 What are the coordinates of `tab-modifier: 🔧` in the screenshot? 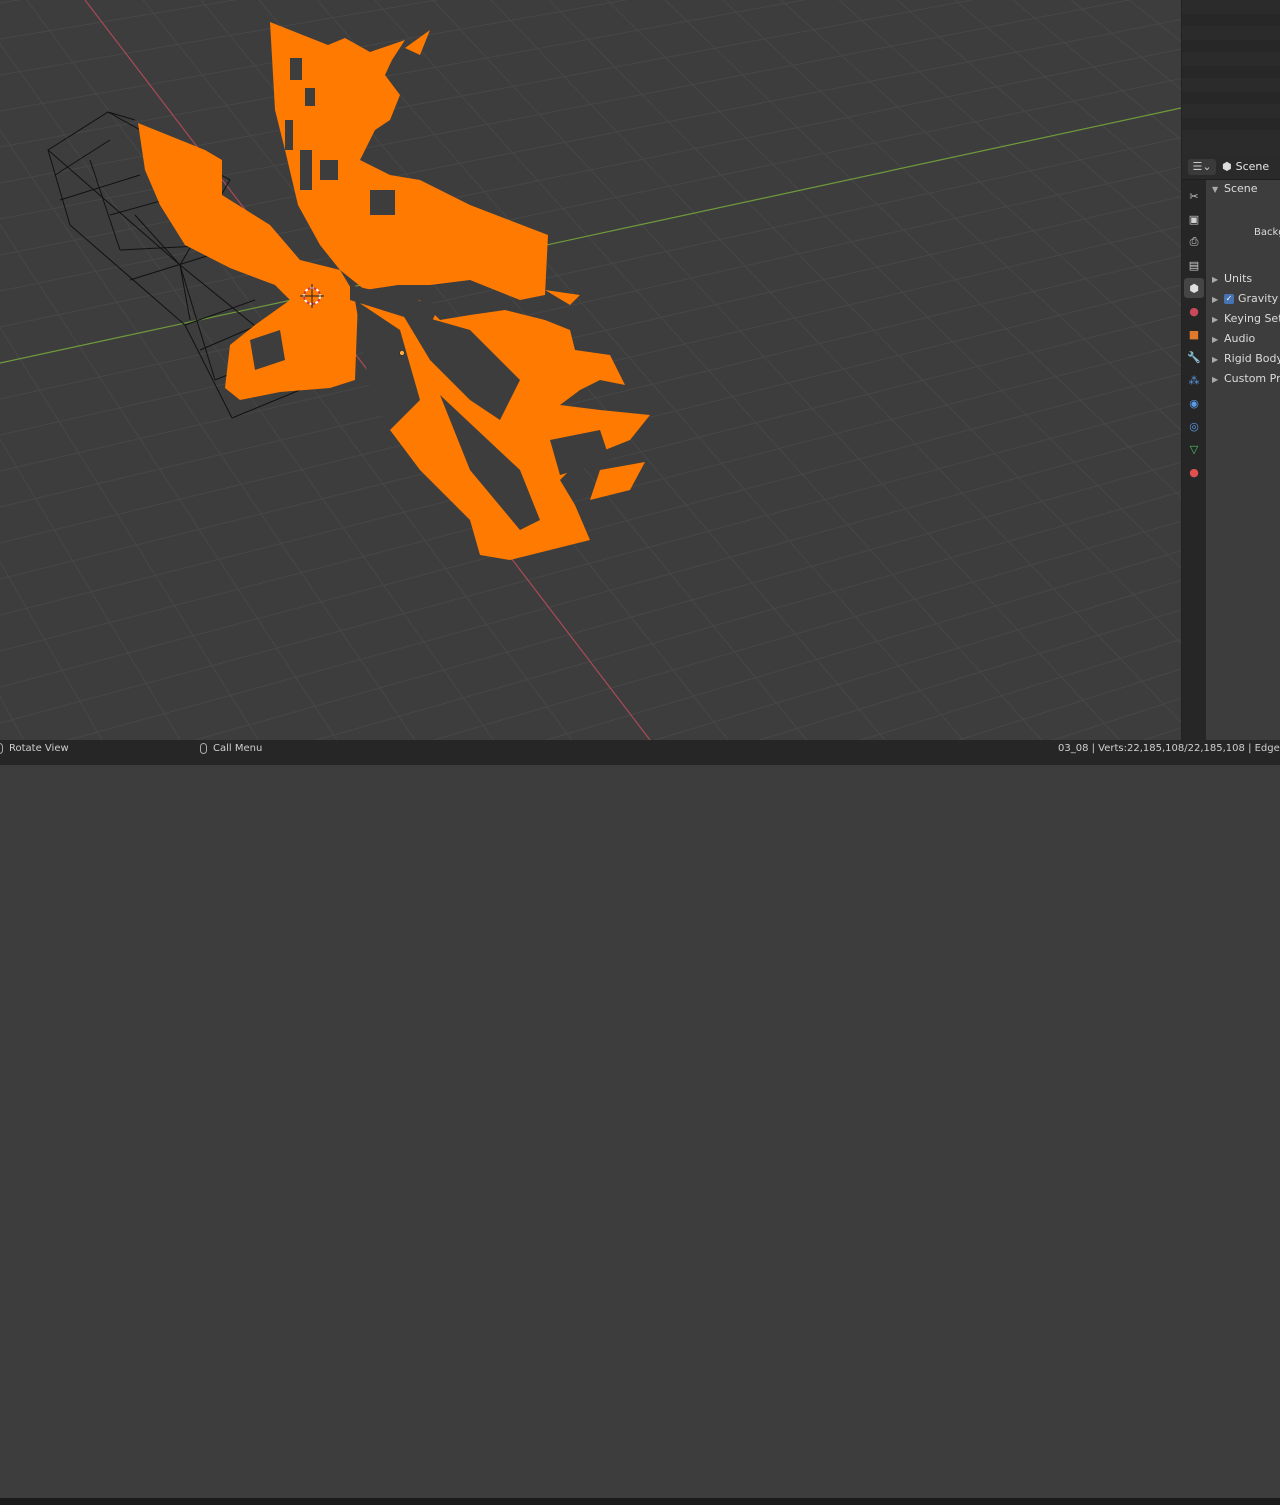 It's located at (1194, 357).